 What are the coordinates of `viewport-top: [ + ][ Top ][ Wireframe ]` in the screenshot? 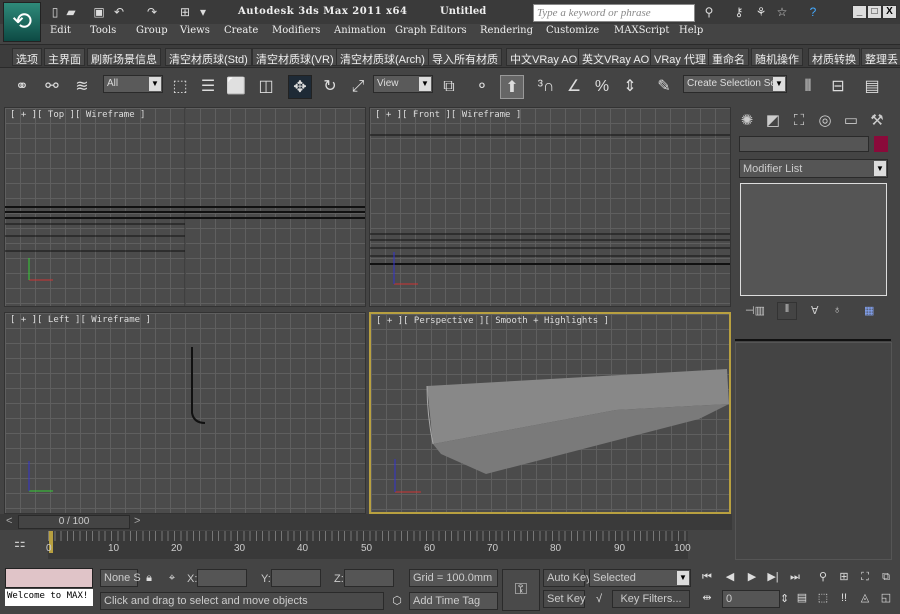 It's located at (185, 207).